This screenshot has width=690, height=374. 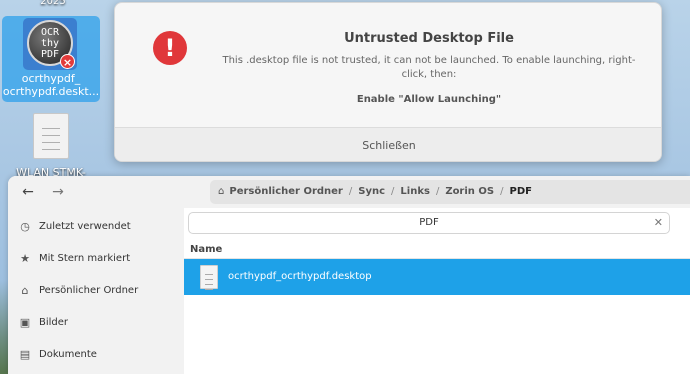 I want to click on icon-text-line: OCR, so click(x=50, y=32).